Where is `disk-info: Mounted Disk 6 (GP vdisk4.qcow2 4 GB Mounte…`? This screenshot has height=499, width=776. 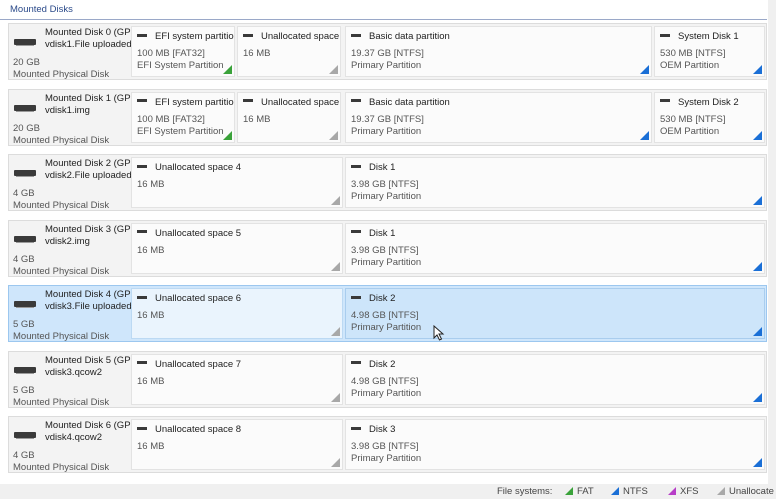
disk-info: Mounted Disk 6 (GP vdisk4.qcow2 4 GB Mounte… is located at coordinates (70, 445).